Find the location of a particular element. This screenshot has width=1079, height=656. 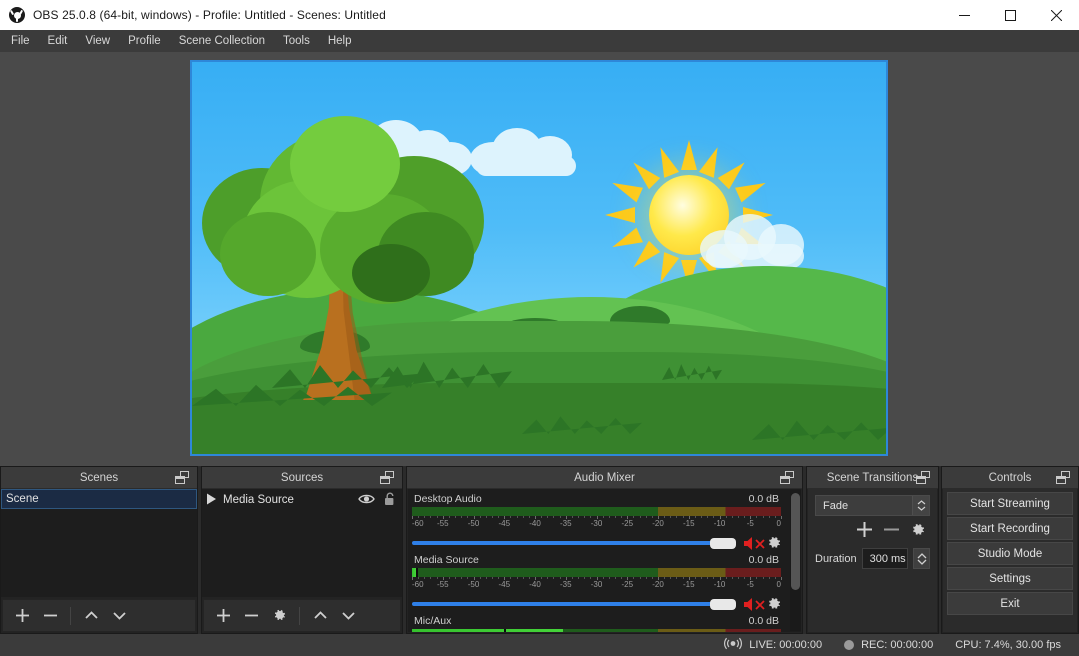

menu-item-scene-collection: Scene Collection is located at coordinates (222, 41).